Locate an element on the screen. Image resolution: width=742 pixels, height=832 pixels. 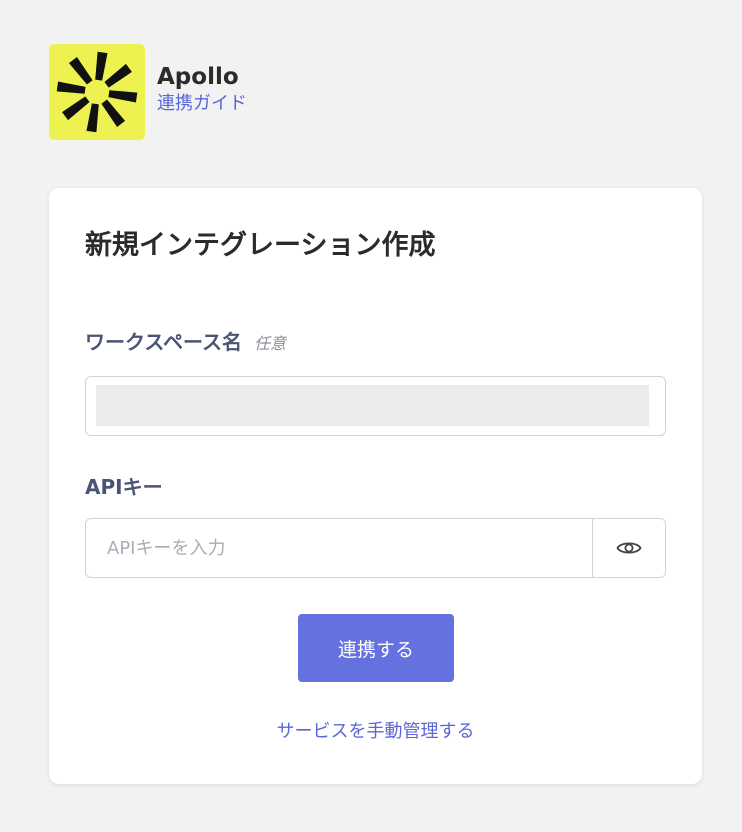
api-key-field is located at coordinates (375, 548).